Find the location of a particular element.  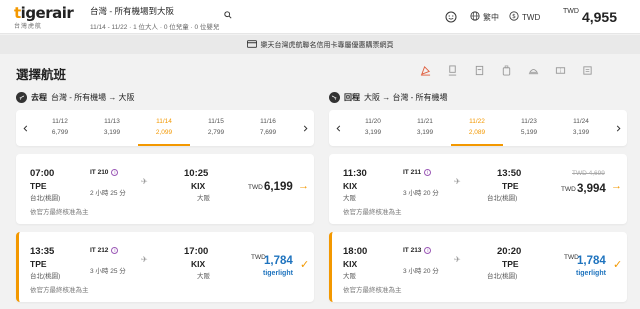

outbound-header: 去程 台灣 - 所有機場 → 大阪 is located at coordinates (75, 97).